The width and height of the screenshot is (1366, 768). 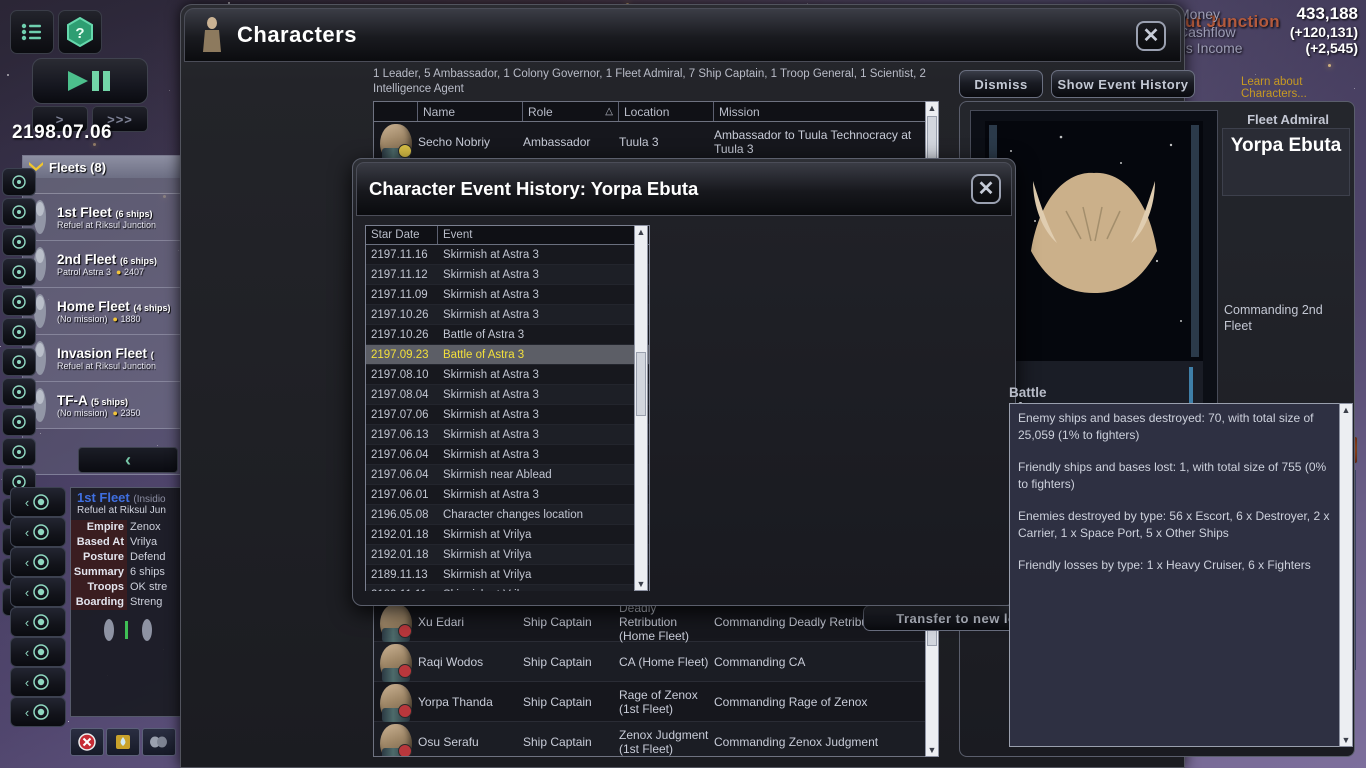 I want to click on rail2-button-planet: ‹, so click(x=38, y=562).